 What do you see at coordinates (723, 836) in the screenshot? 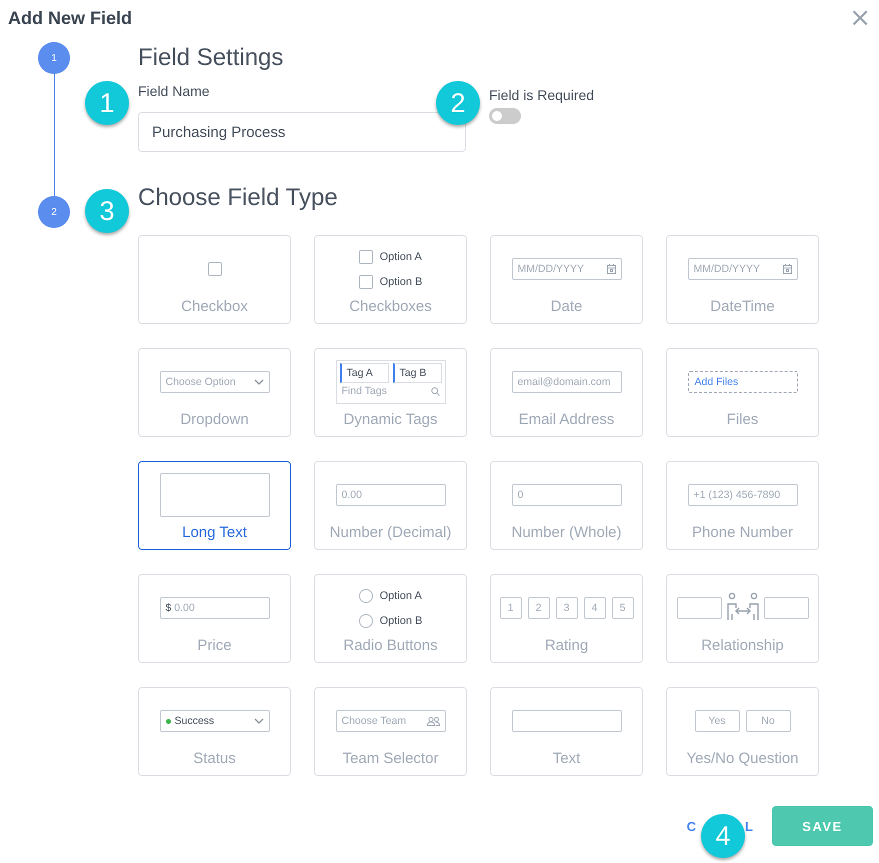
I see `callout-badge: 4` at bounding box center [723, 836].